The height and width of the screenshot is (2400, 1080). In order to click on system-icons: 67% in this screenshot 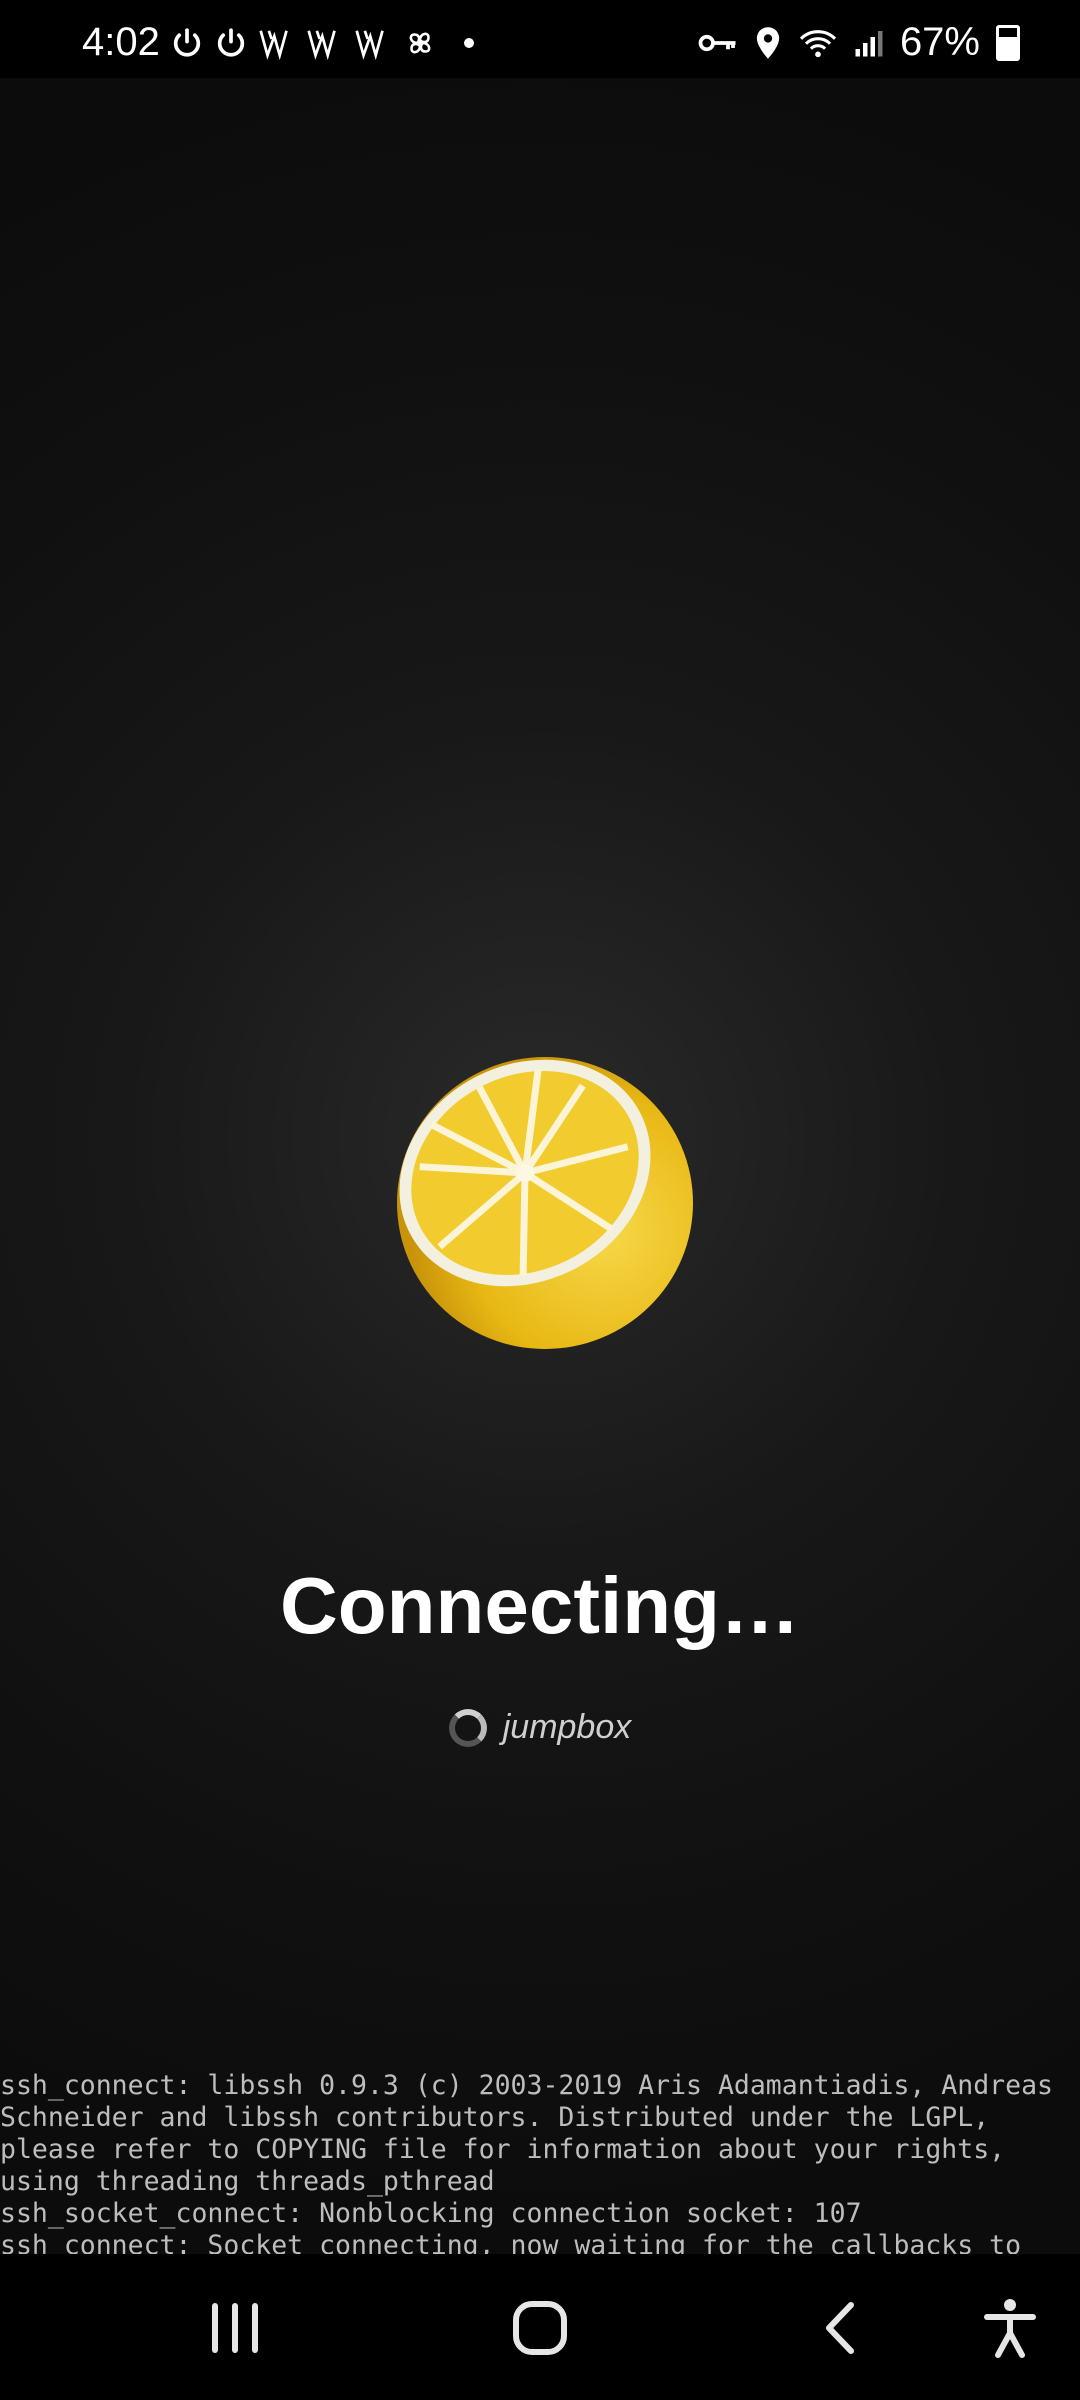, I will do `click(859, 42)`.